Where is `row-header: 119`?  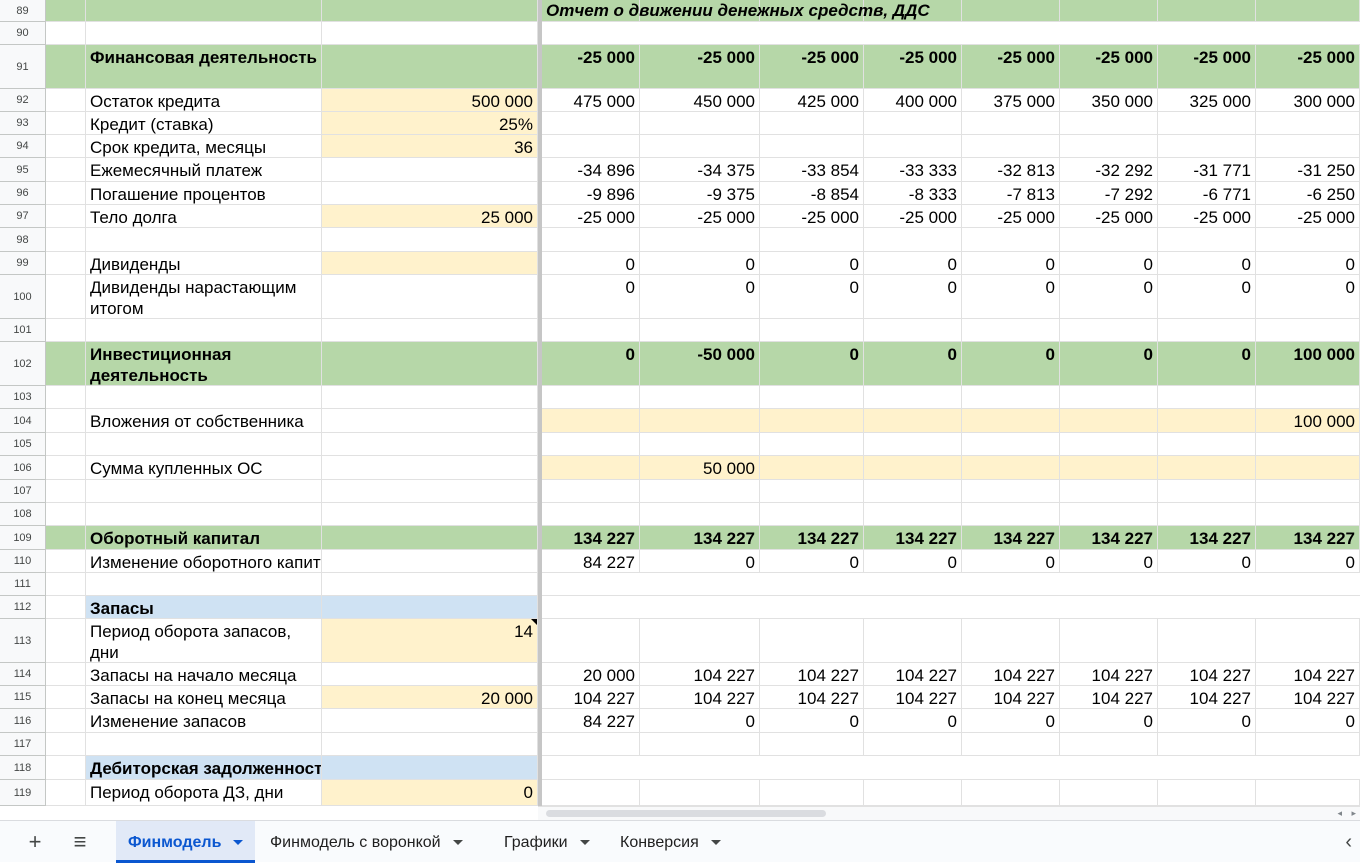
row-header: 119 is located at coordinates (23, 793).